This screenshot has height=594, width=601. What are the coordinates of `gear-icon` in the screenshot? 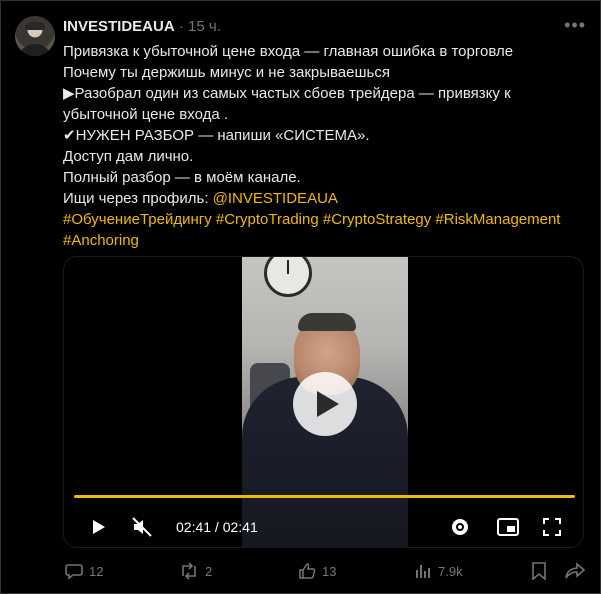 It's located at (460, 527).